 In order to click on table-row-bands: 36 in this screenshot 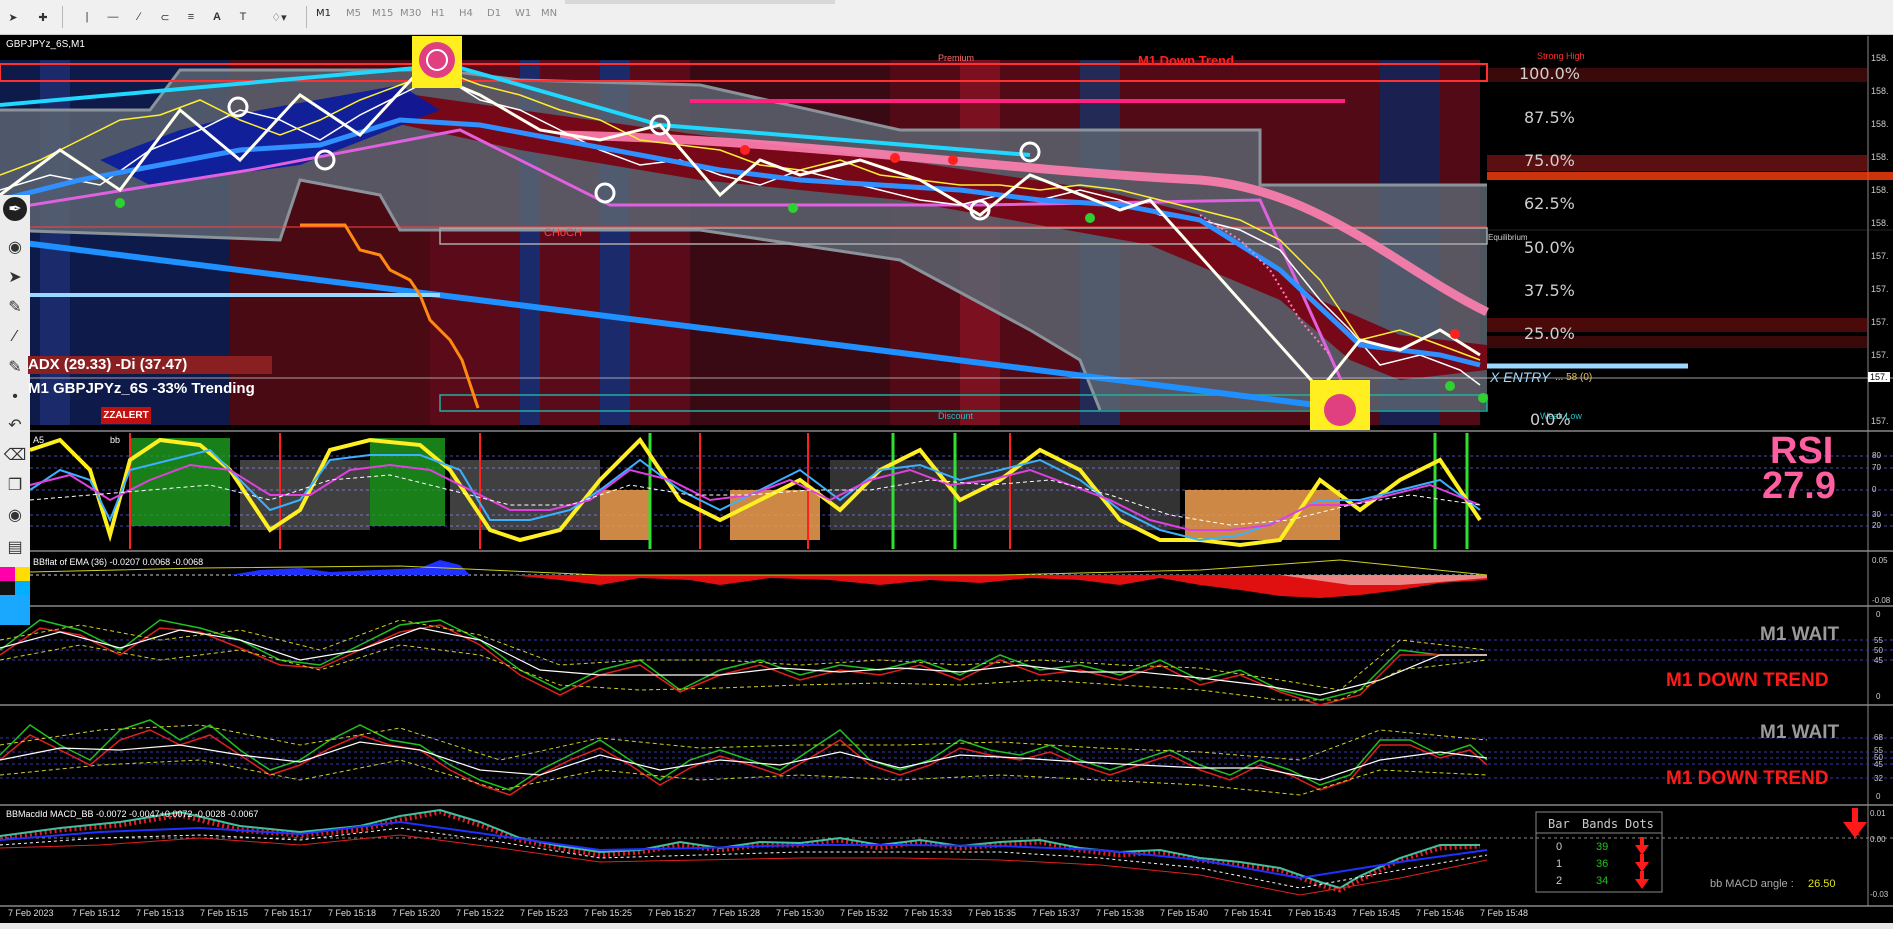, I will do `click(1602, 864)`.